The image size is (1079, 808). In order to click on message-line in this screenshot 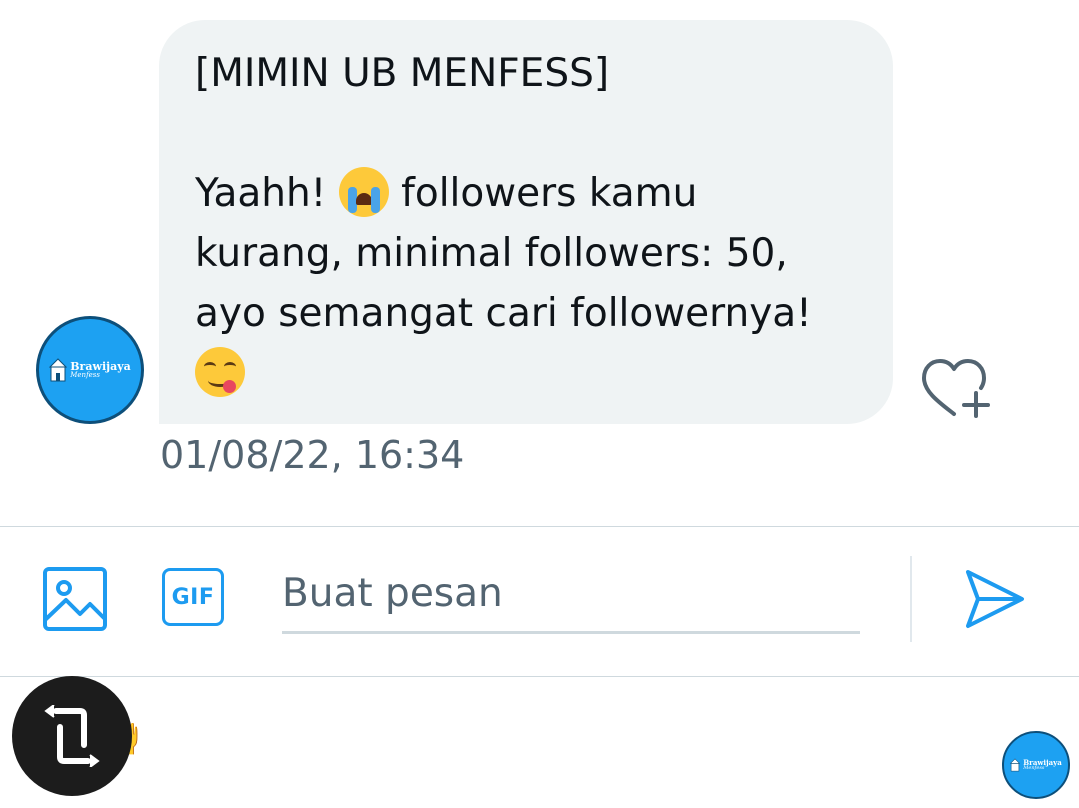, I will do `click(526, 374)`.